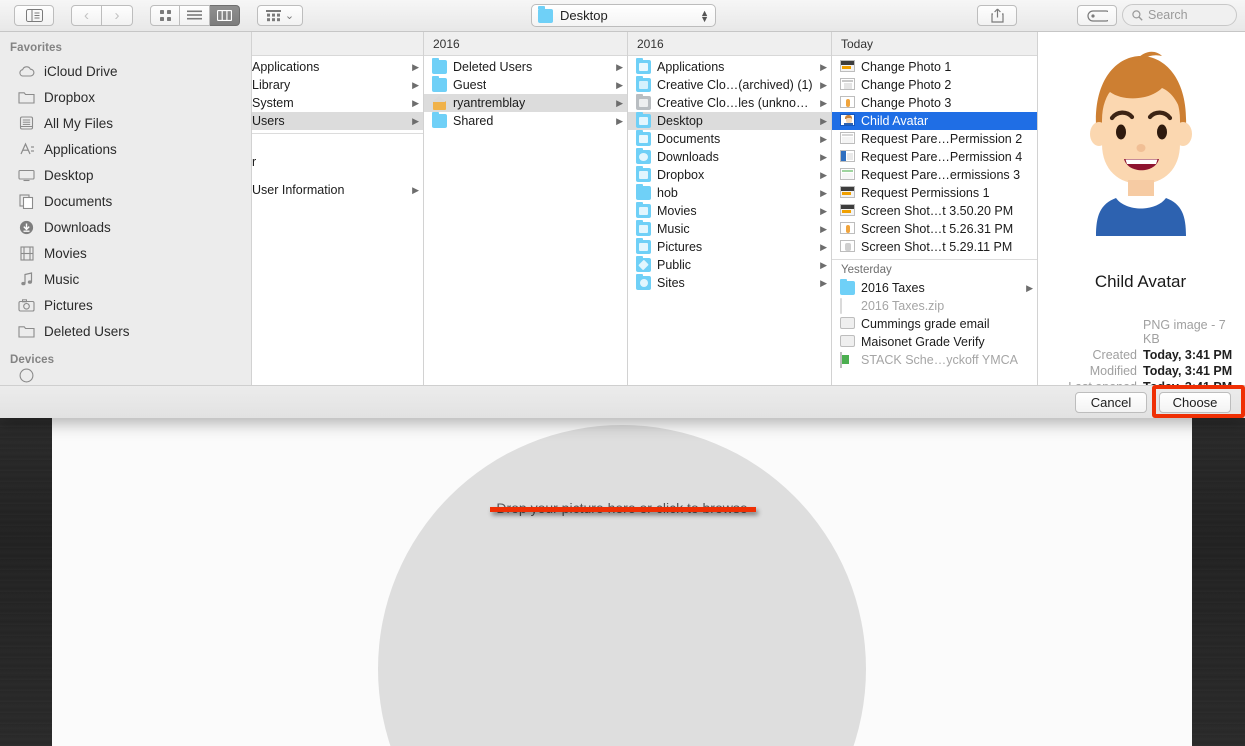  What do you see at coordinates (729, 264) in the screenshot?
I see `column-row-public: Public ▶` at bounding box center [729, 264].